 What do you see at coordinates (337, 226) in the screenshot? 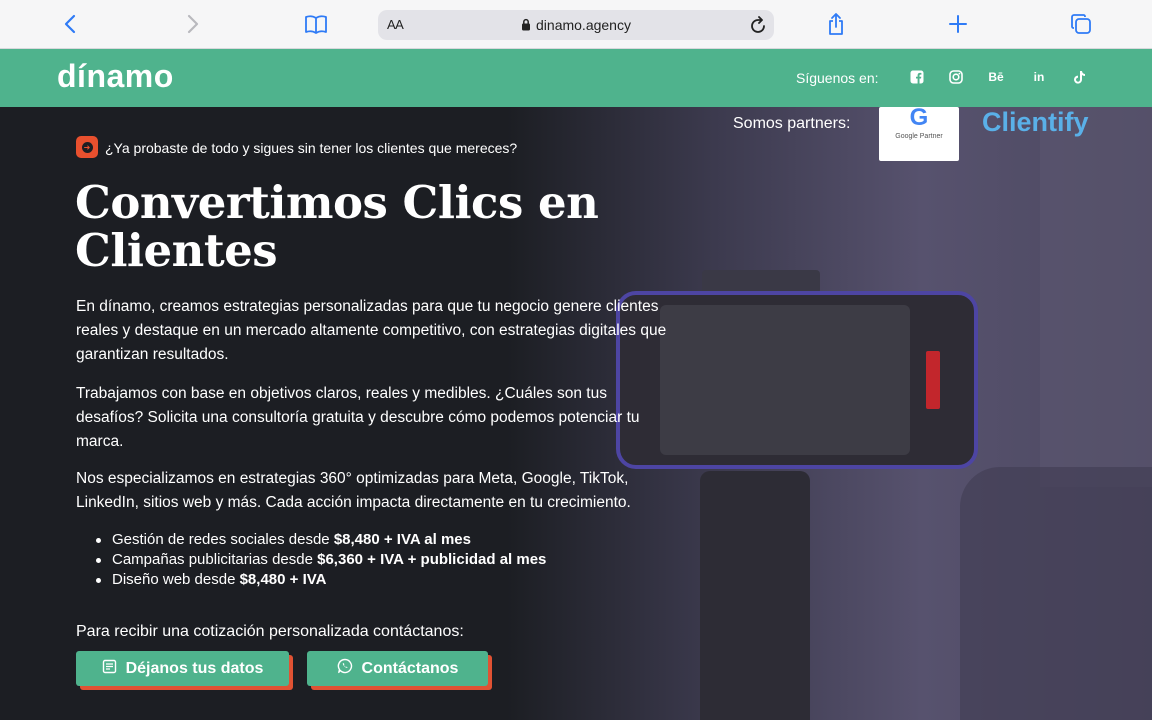
I see `hero-headline: Convertimos Clics en Clientes` at bounding box center [337, 226].